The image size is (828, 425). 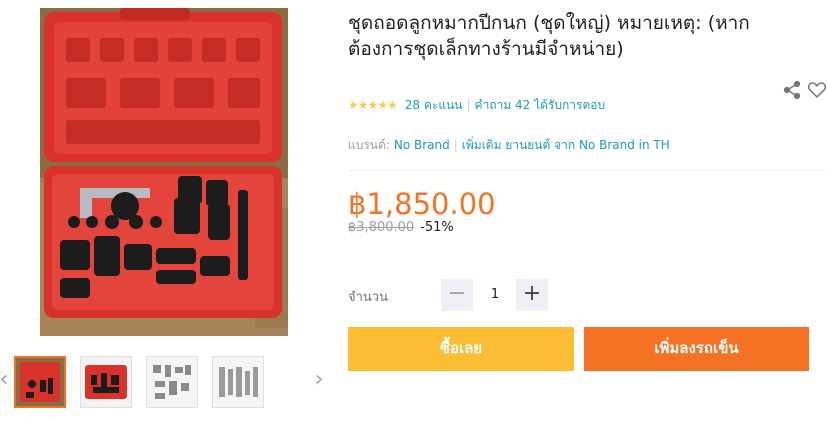 What do you see at coordinates (6, 380) in the screenshot?
I see `thumbnail-prev-arrow: ‹` at bounding box center [6, 380].